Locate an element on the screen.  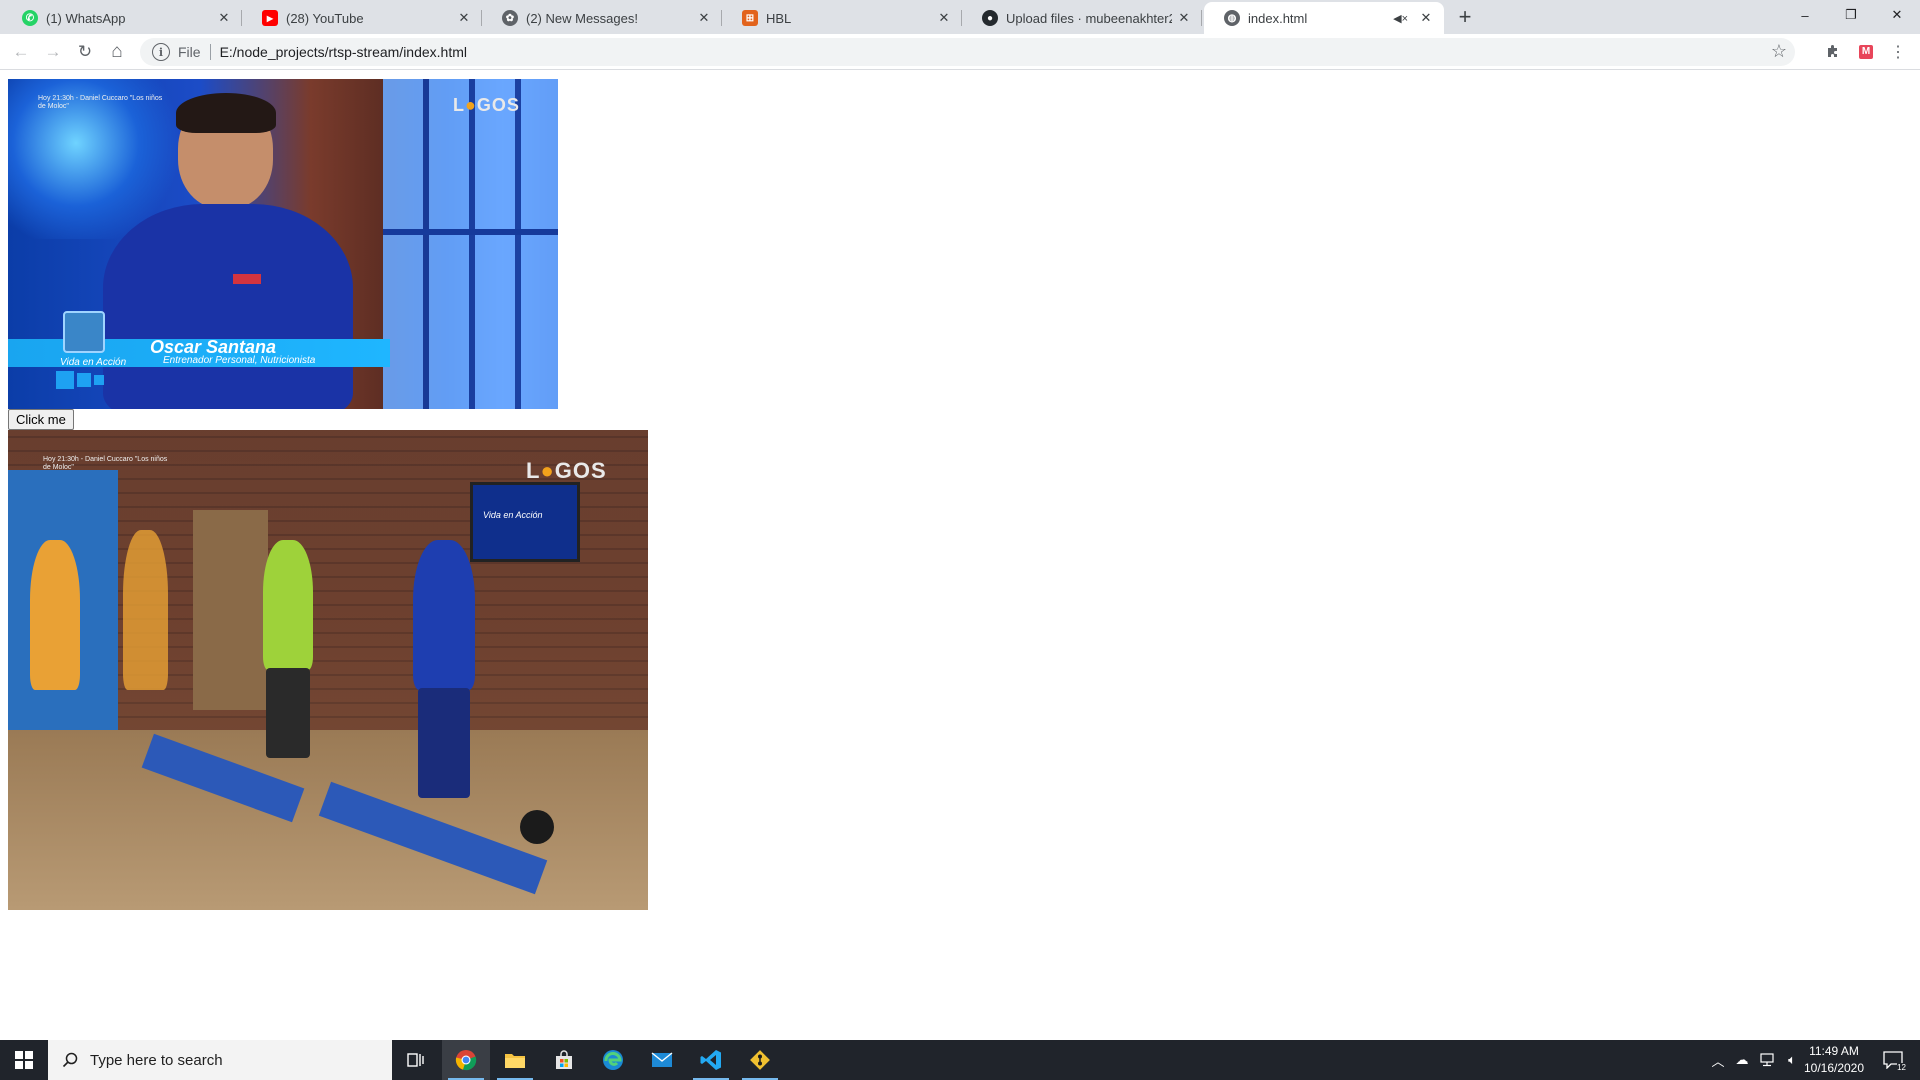
extension-m-icon: M is located at coordinates (1866, 52).